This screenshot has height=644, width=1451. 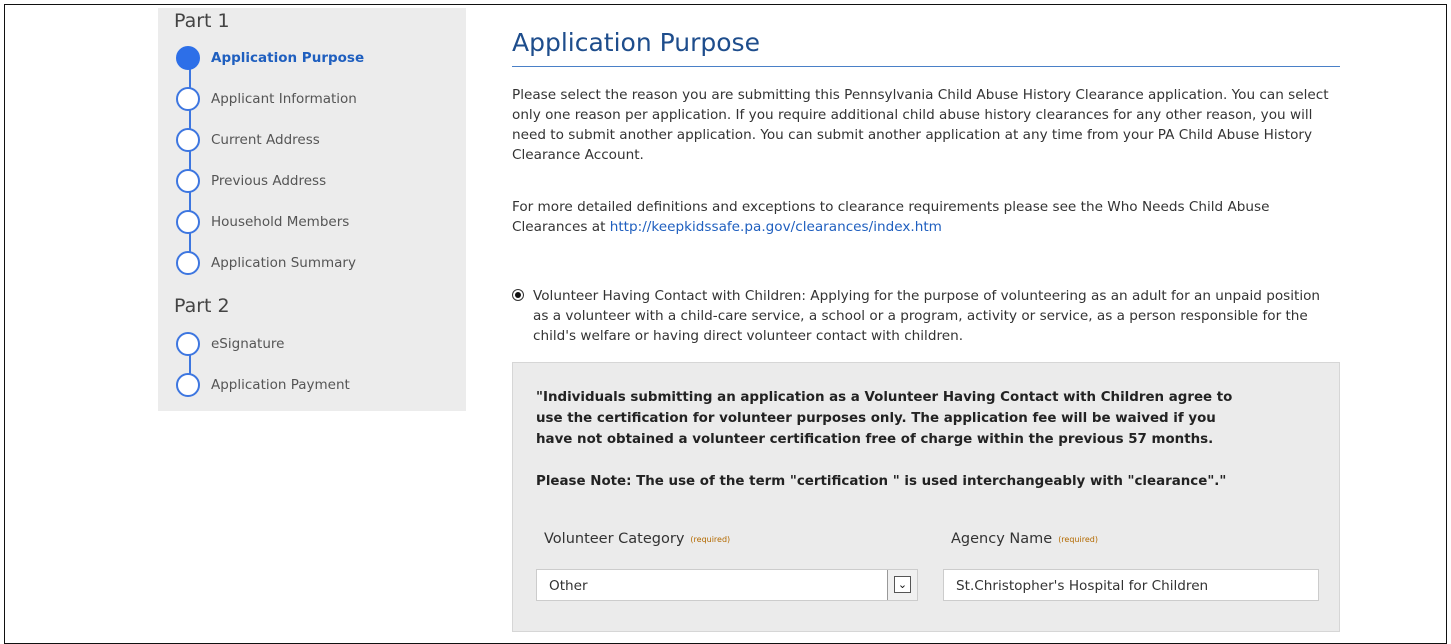 I want to click on part1-title: Part 1, so click(x=202, y=21).